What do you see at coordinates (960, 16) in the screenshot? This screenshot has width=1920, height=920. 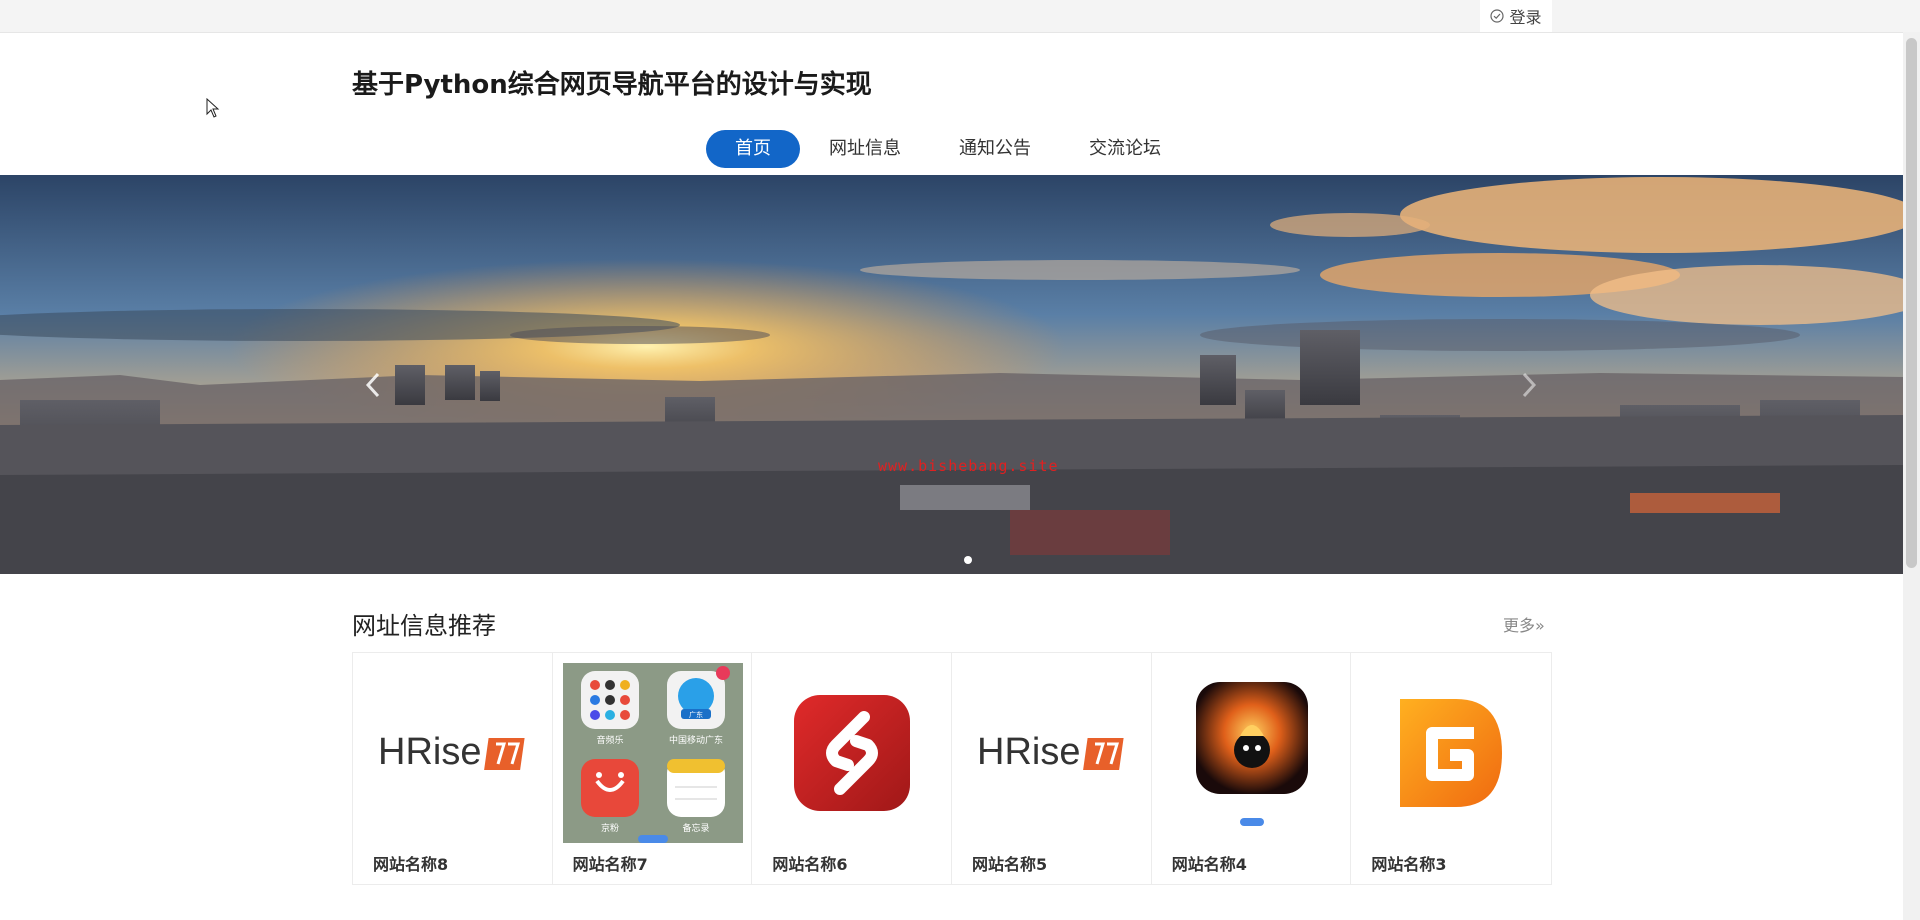 I see `top-bar: 登录` at bounding box center [960, 16].